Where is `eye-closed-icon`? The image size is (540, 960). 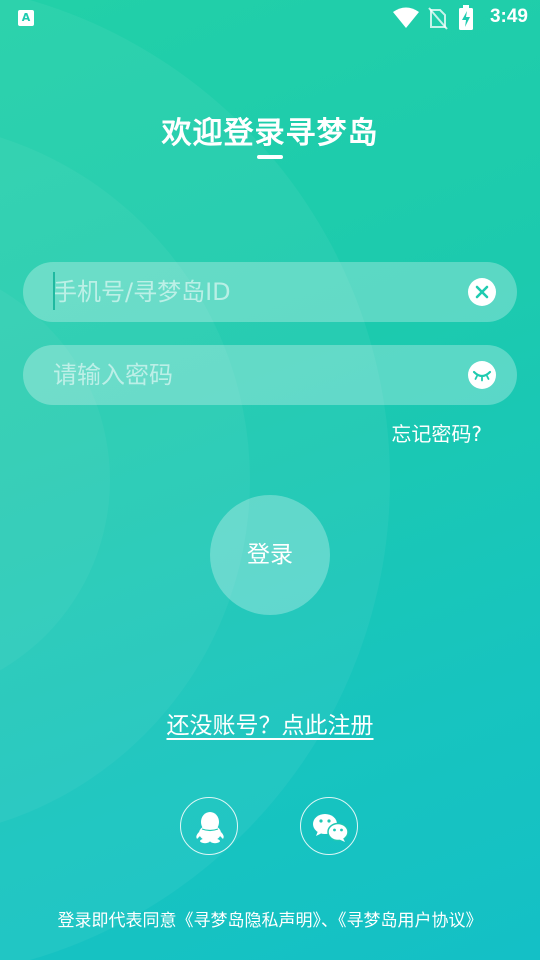 eye-closed-icon is located at coordinates (482, 375).